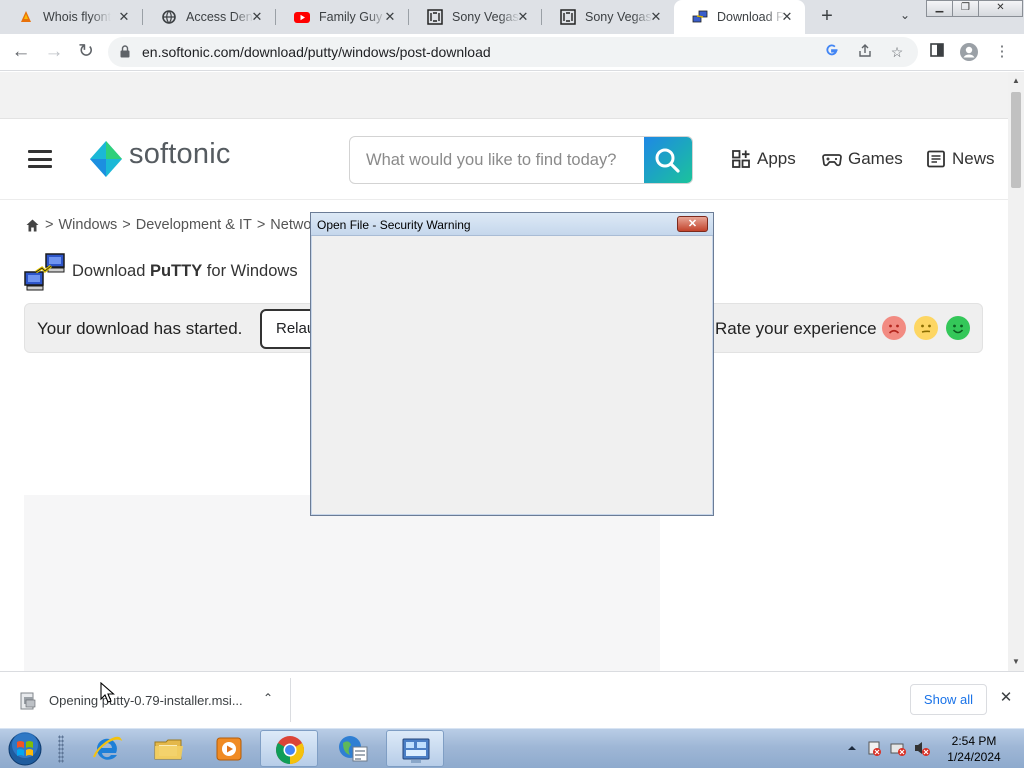 This screenshot has width=1024, height=768. I want to click on lock-icon, so click(125, 51).